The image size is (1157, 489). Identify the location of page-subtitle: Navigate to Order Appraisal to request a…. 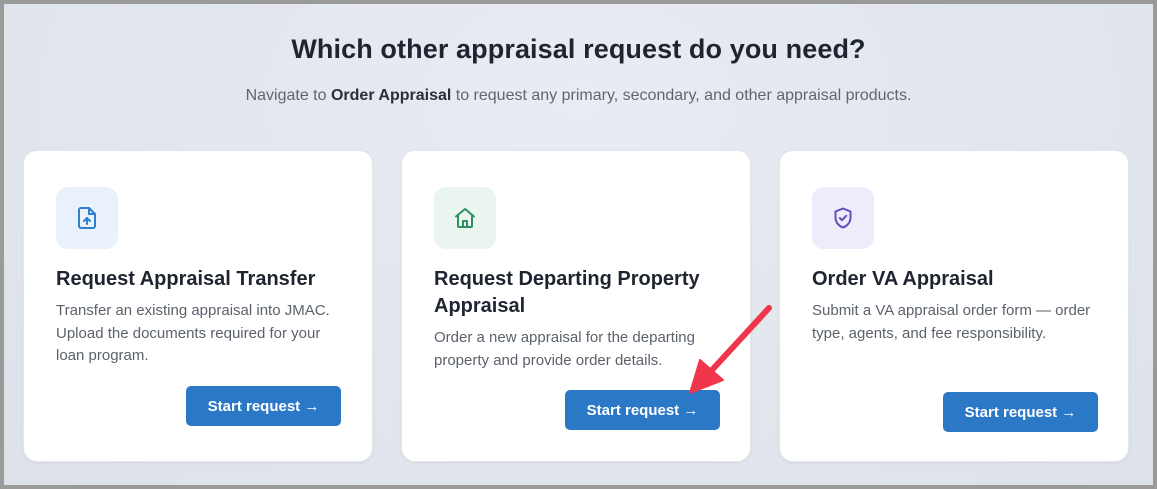
(578, 96).